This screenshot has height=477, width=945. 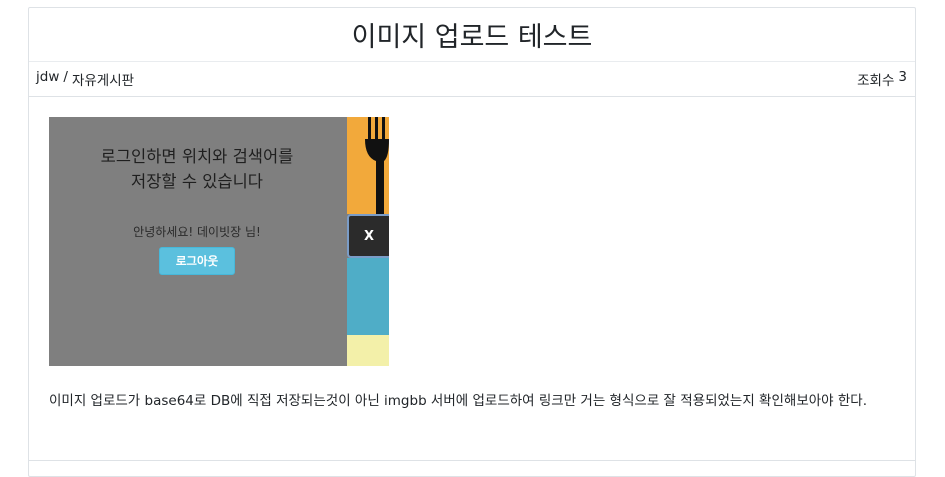 What do you see at coordinates (197, 232) in the screenshot?
I see `greeting-text: 안녕하세요! 데이빗장 님!` at bounding box center [197, 232].